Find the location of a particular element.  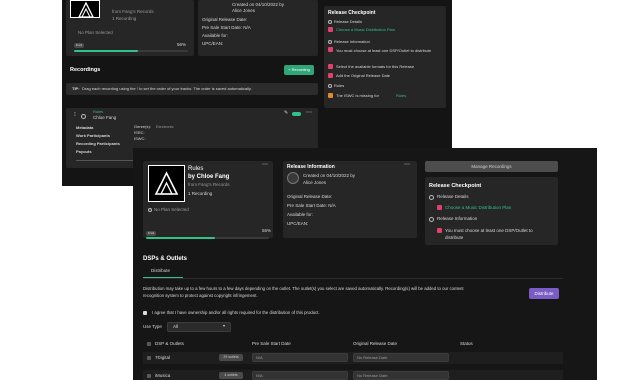

metadata-tab: Metadata is located at coordinates (84, 128).